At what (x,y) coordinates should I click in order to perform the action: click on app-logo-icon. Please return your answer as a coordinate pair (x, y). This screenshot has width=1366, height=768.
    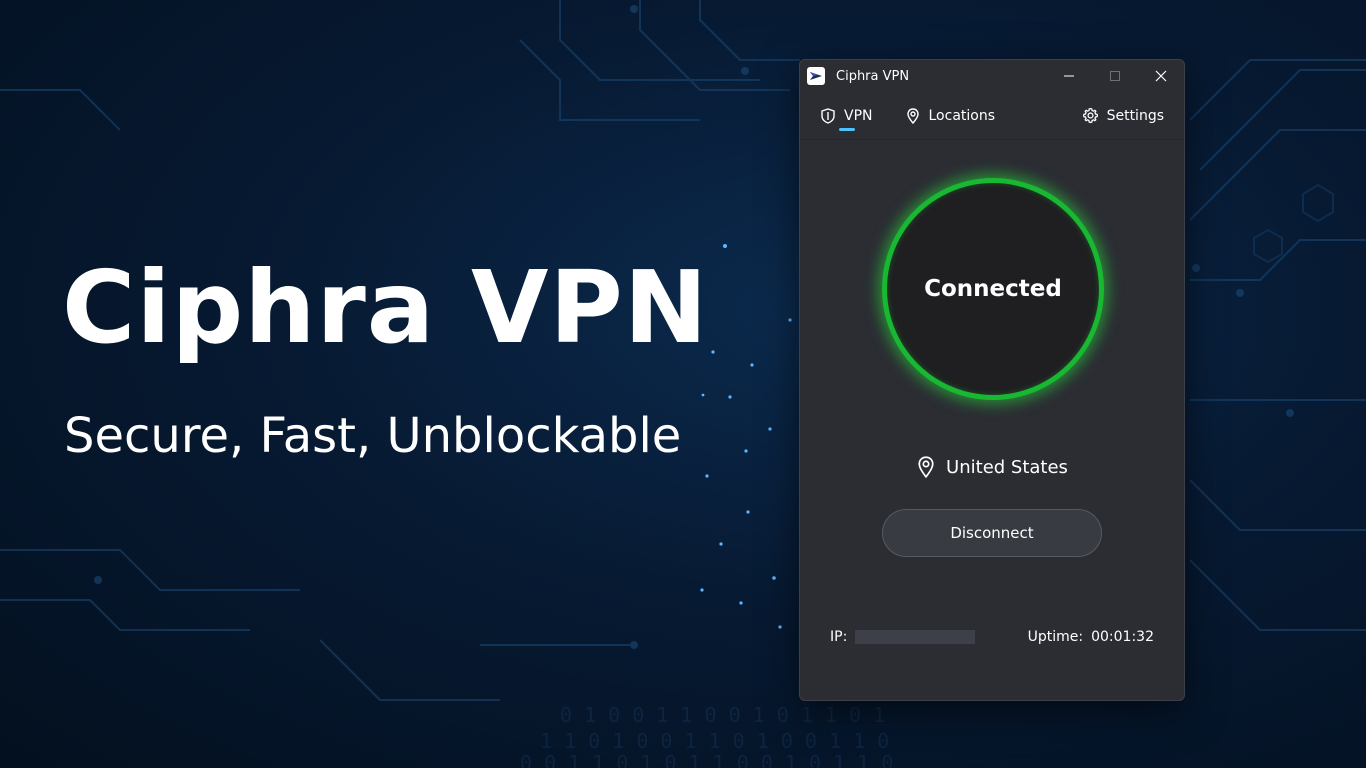
    Looking at the image, I should click on (816, 76).